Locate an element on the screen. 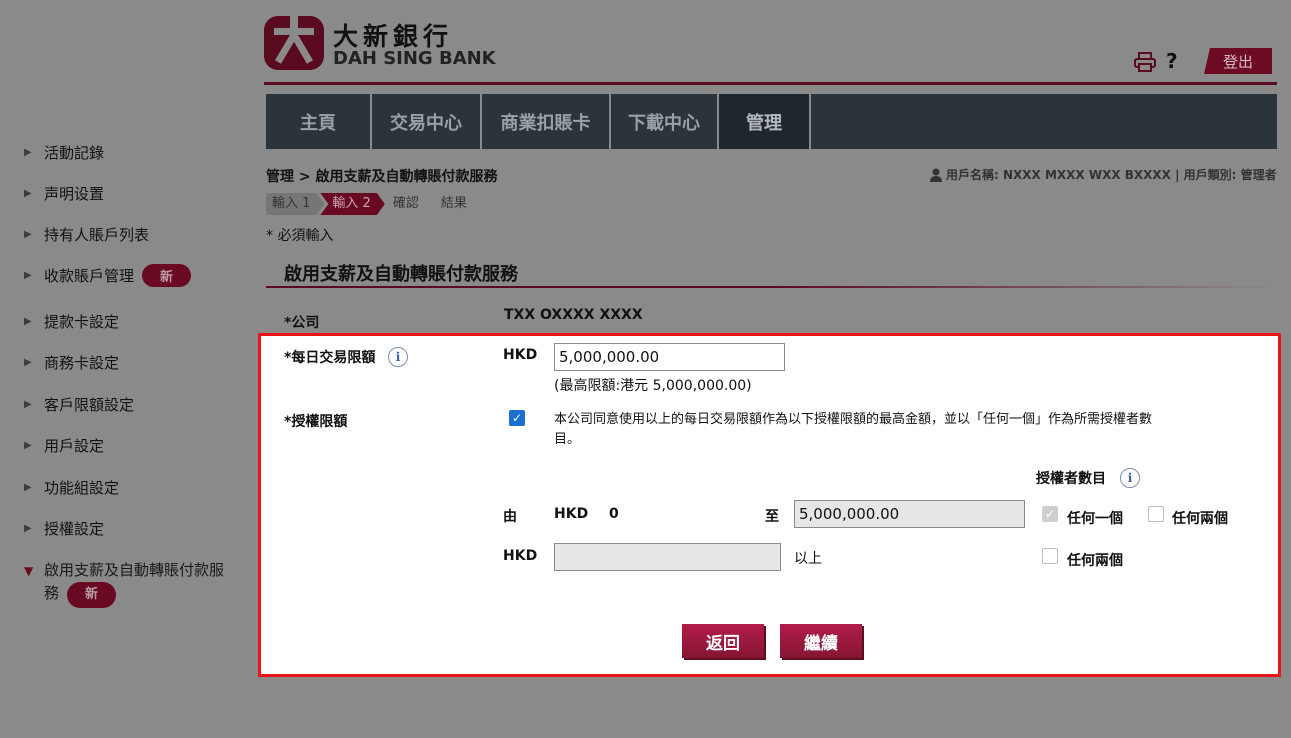  above-label: 以上 is located at coordinates (808, 559).